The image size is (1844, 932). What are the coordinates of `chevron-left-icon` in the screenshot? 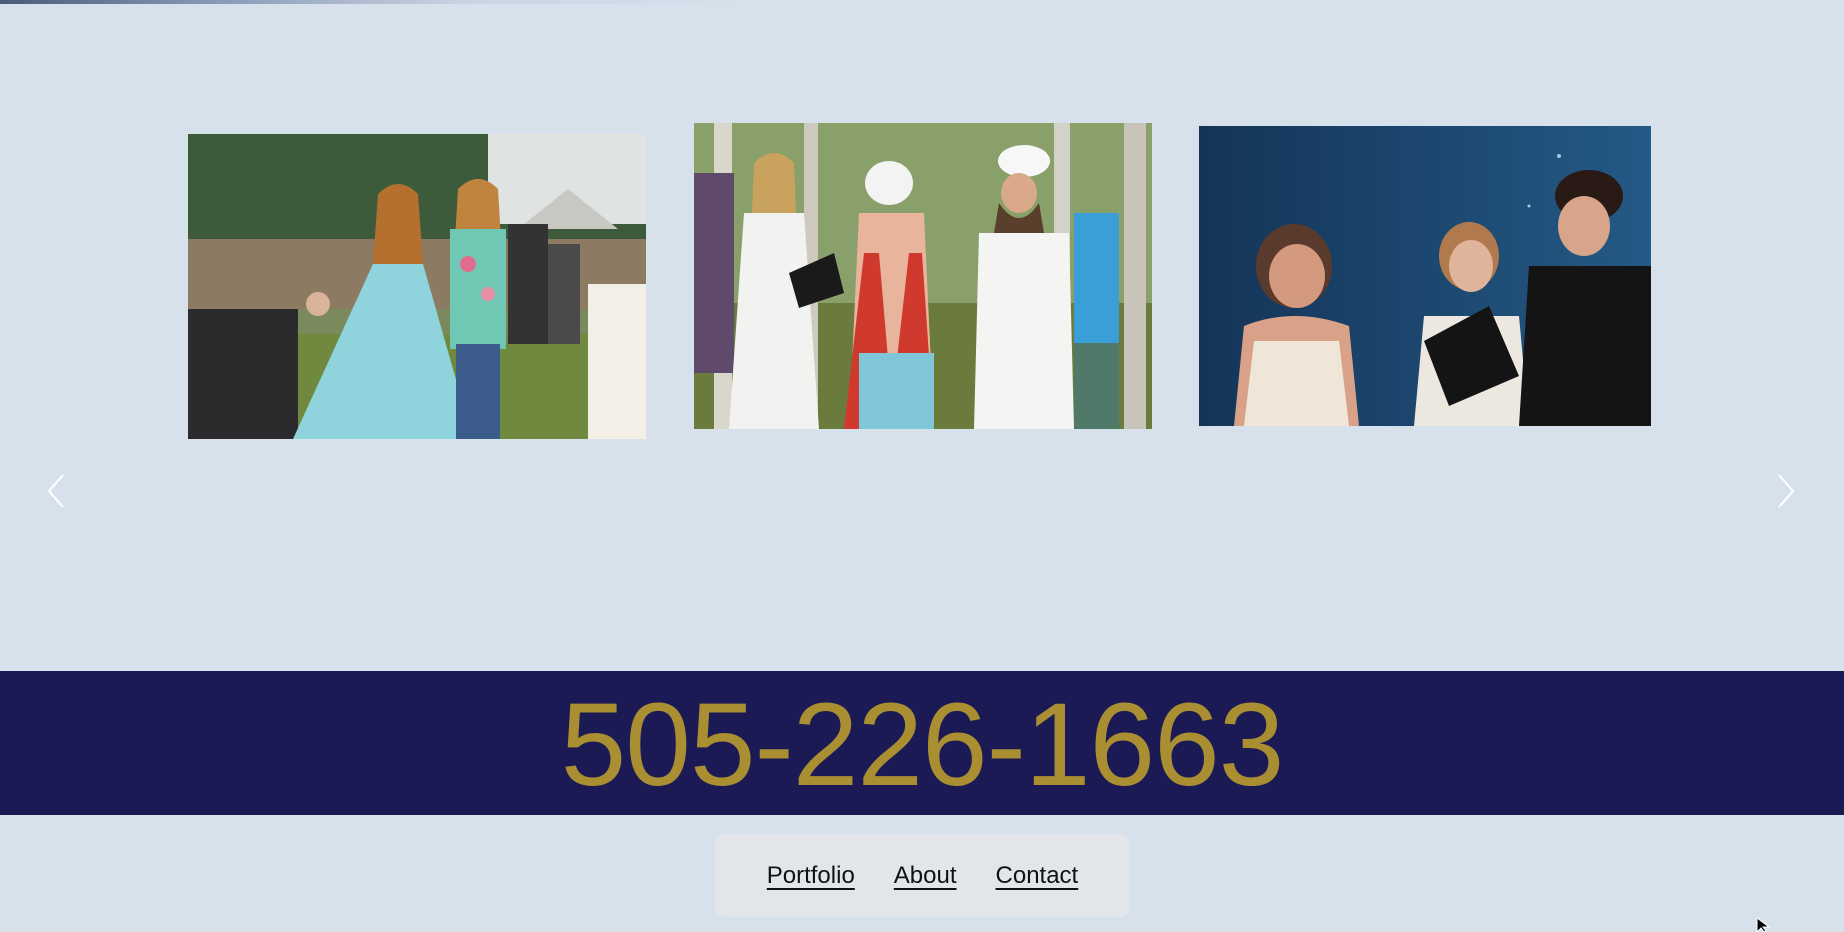 It's located at (55, 491).